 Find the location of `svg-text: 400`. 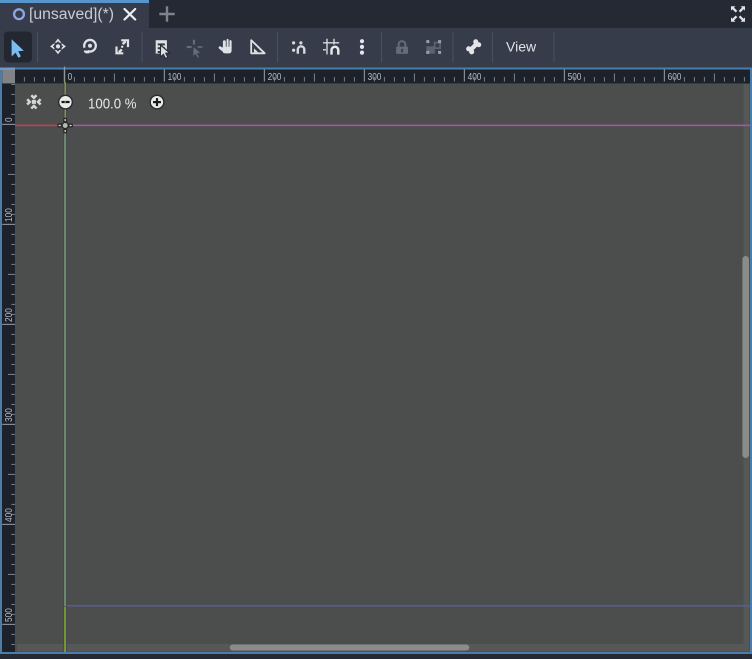

svg-text: 400 is located at coordinates (9, 515).